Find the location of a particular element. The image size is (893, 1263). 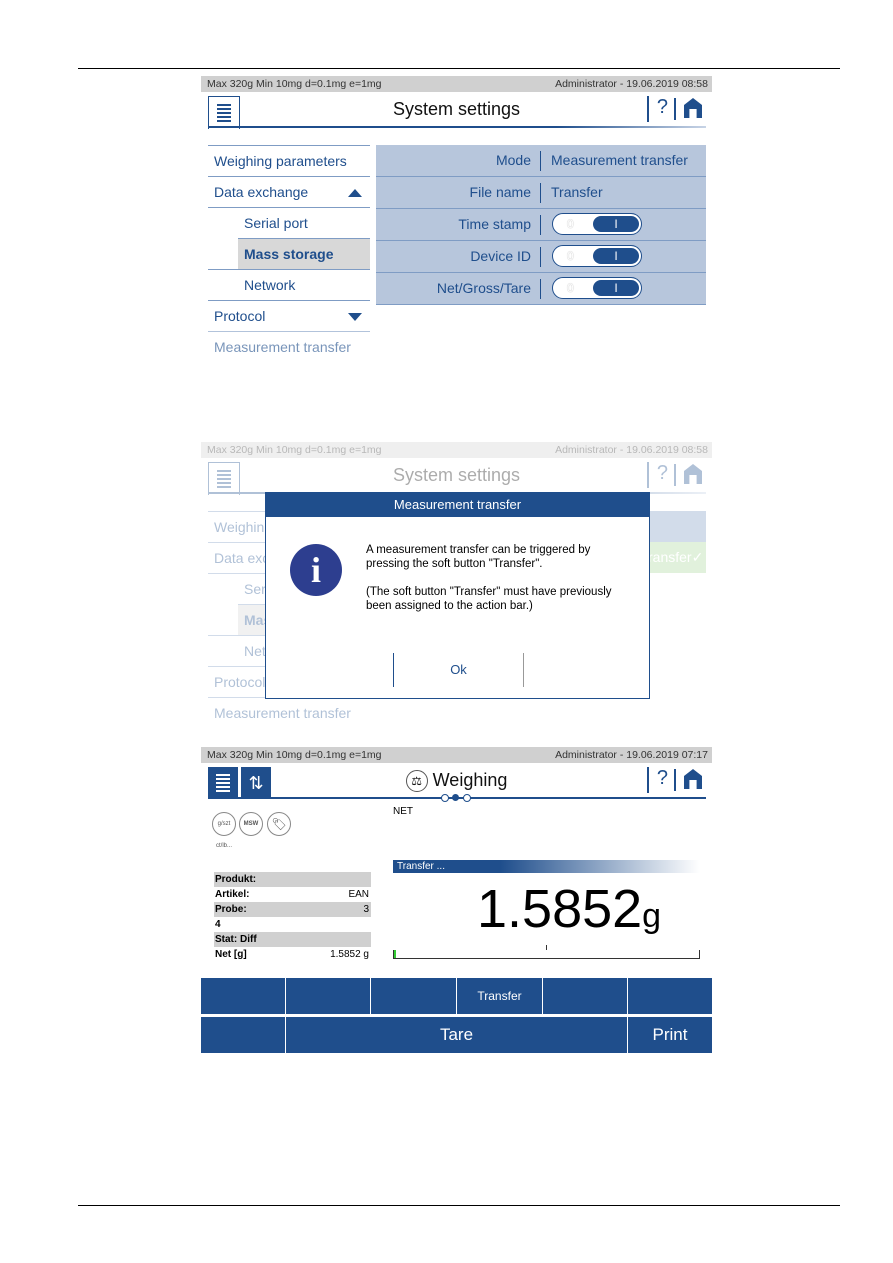

page-title: System settings is located at coordinates (456, 109).